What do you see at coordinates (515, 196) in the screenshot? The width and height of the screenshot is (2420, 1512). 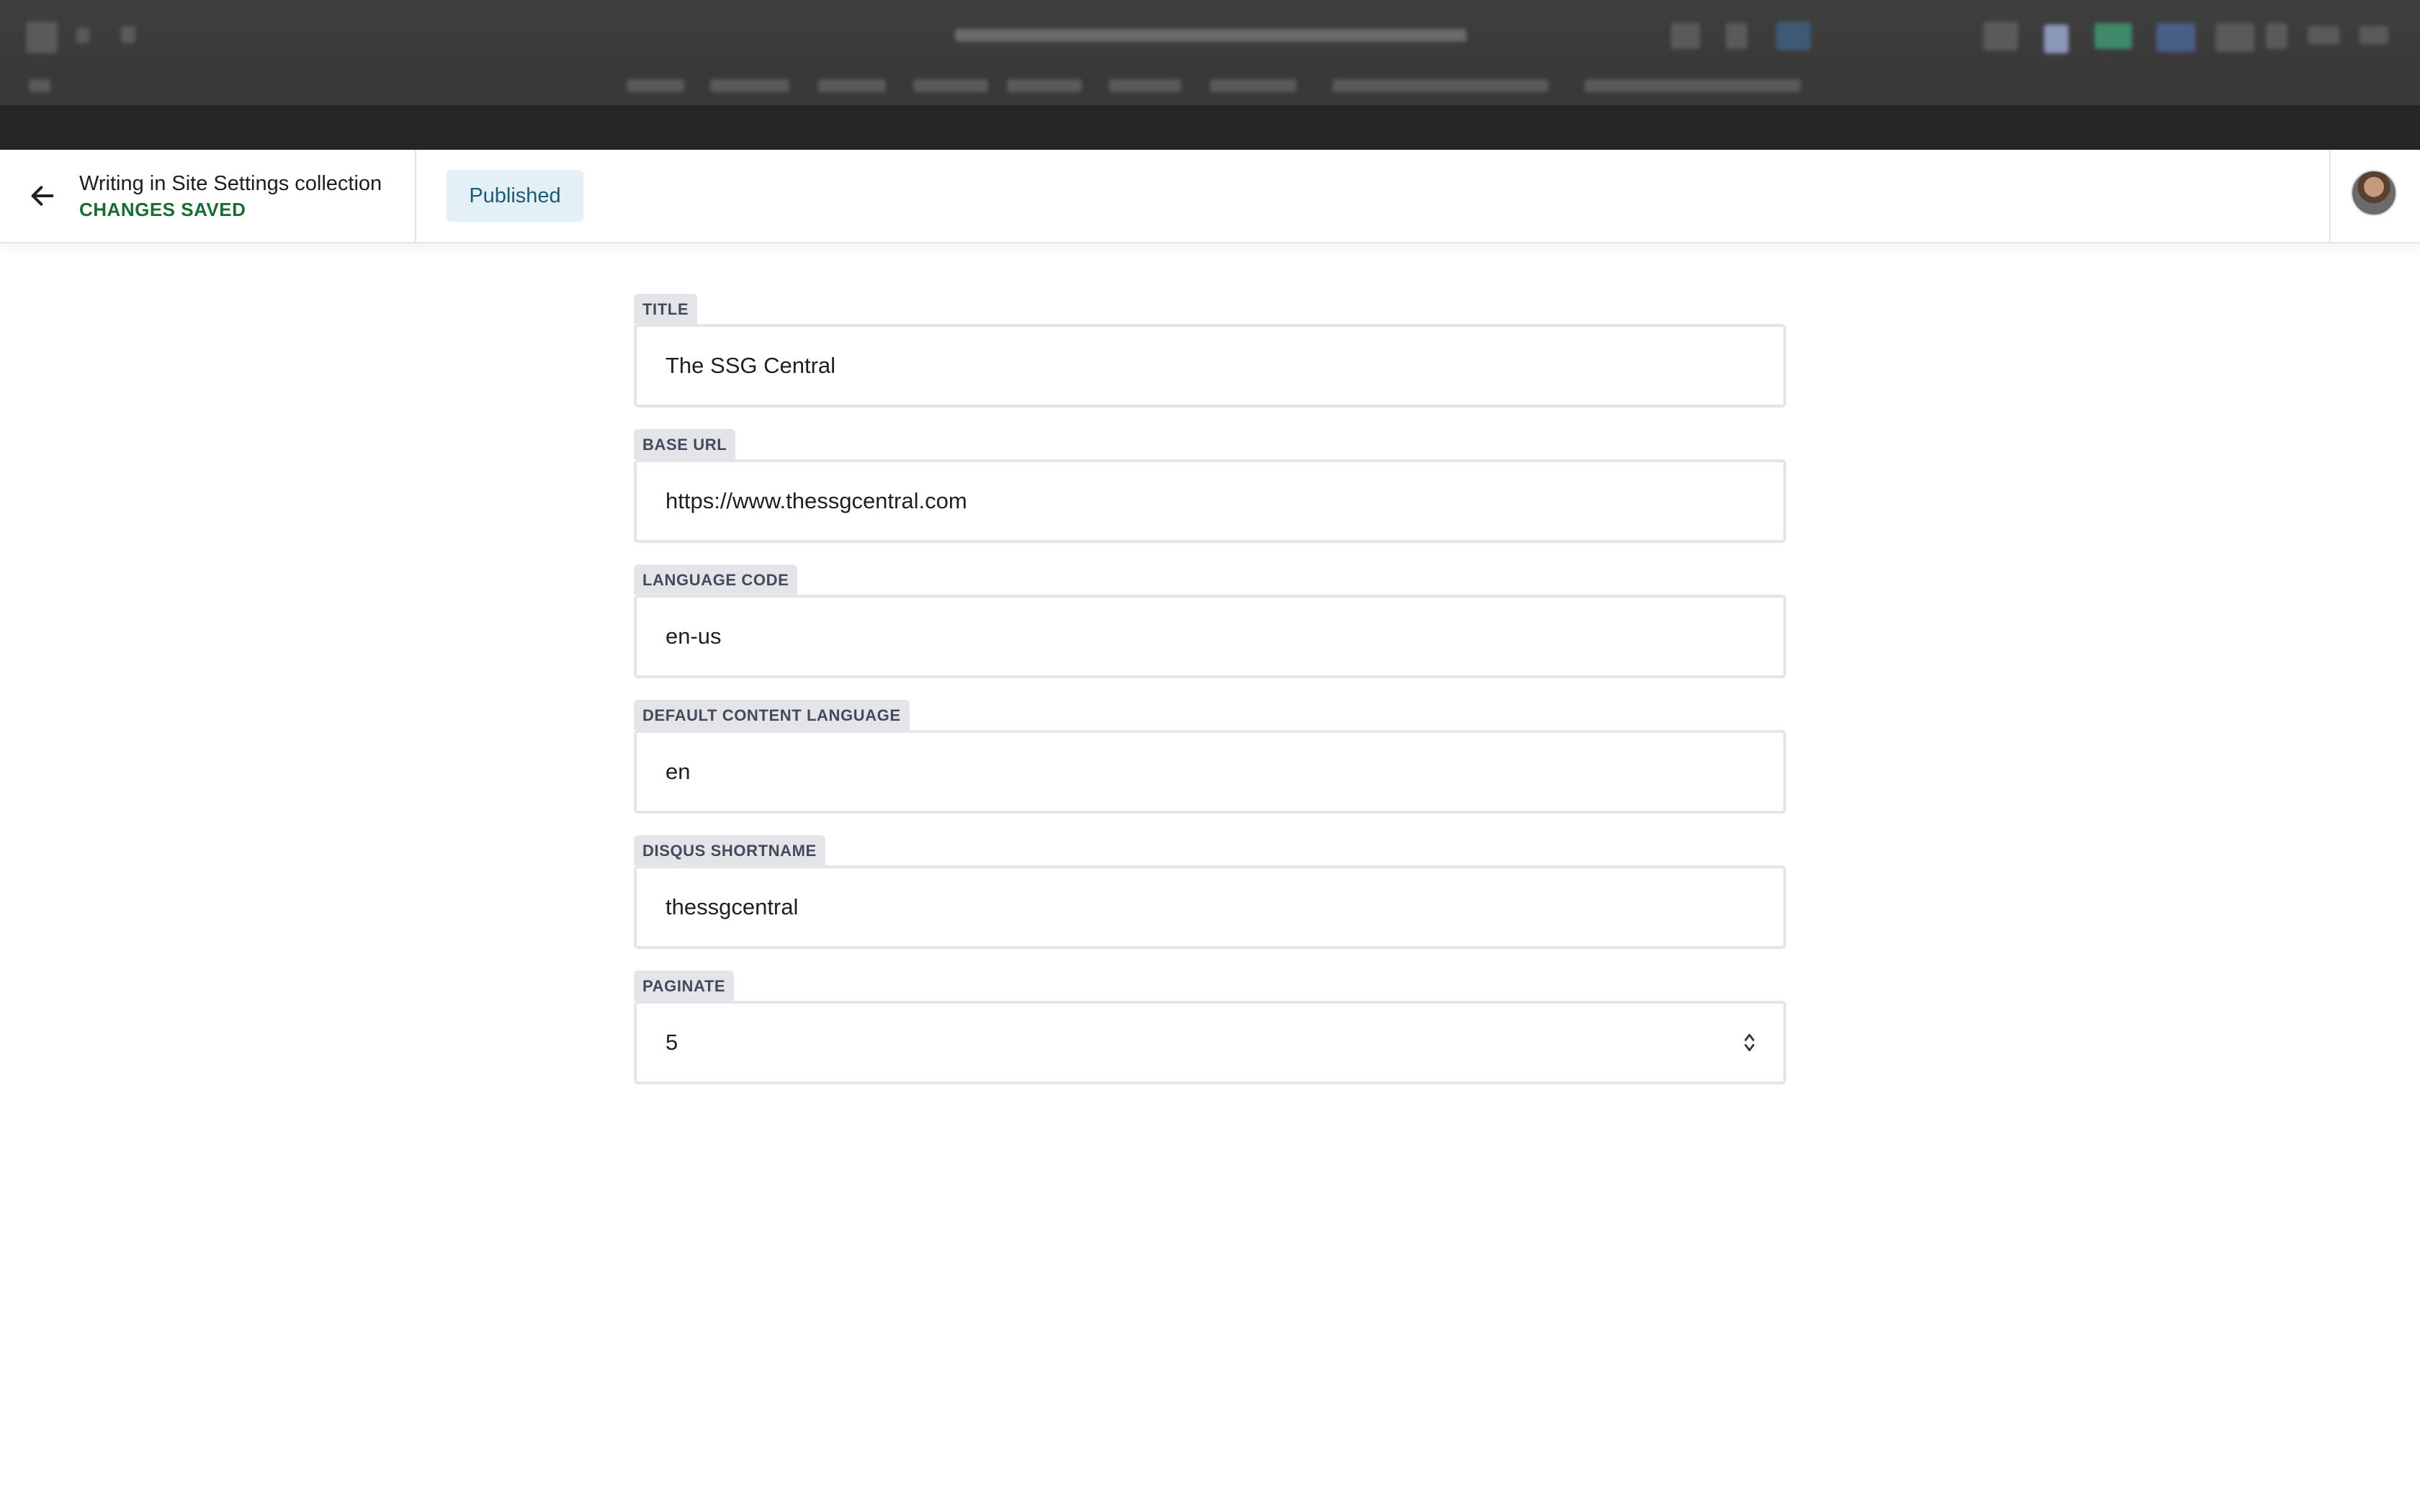 I see `publish-status-button: Published` at bounding box center [515, 196].